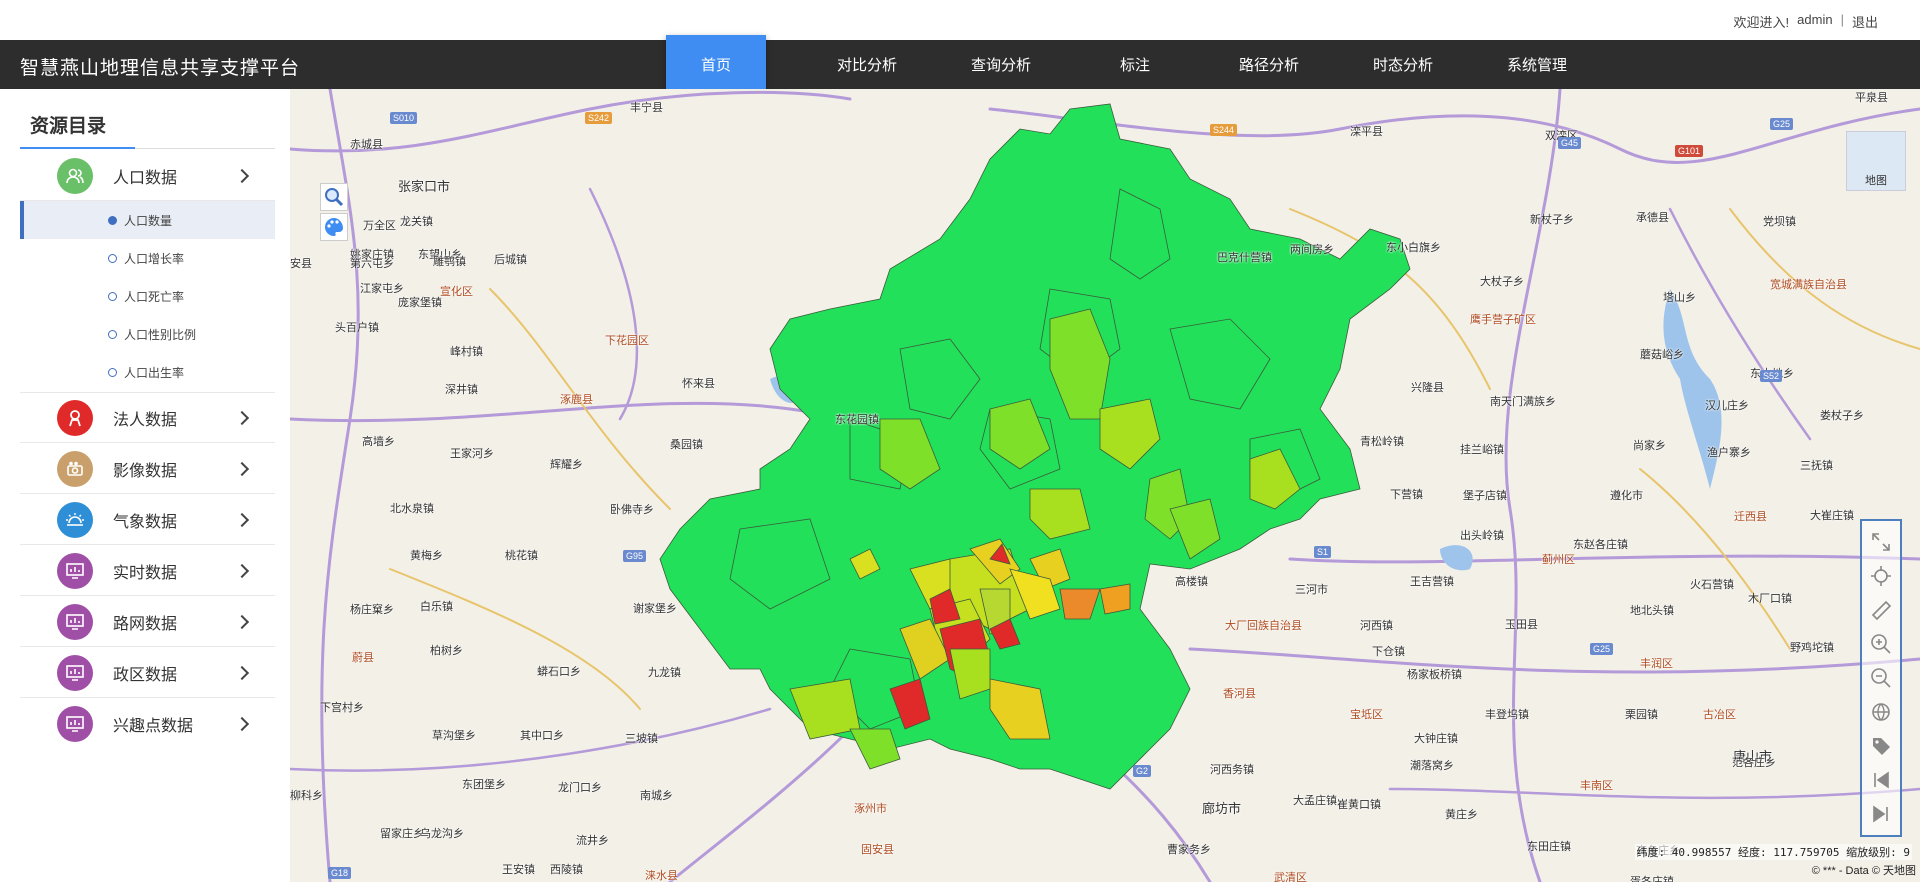  Describe the element at coordinates (1290, 877) in the screenshot. I see `map-place-label: 武清区` at that location.